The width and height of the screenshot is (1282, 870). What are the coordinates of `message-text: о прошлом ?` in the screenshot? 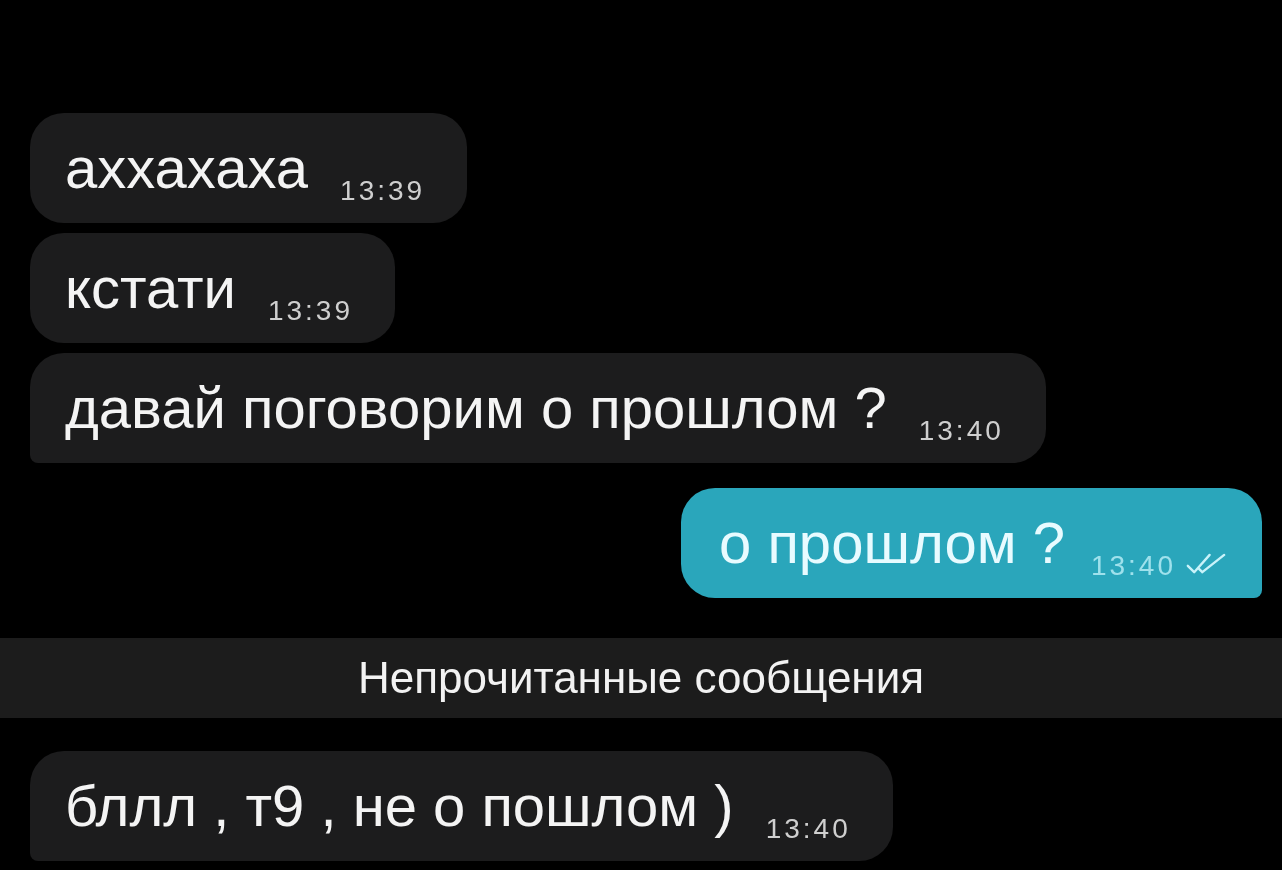 It's located at (892, 542).